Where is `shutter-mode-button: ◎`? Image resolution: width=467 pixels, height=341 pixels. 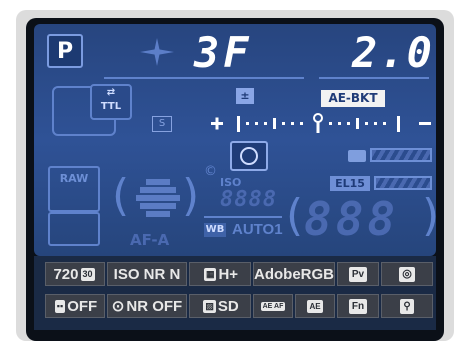
shutter-mode-button: ◎ is located at coordinates (407, 274).